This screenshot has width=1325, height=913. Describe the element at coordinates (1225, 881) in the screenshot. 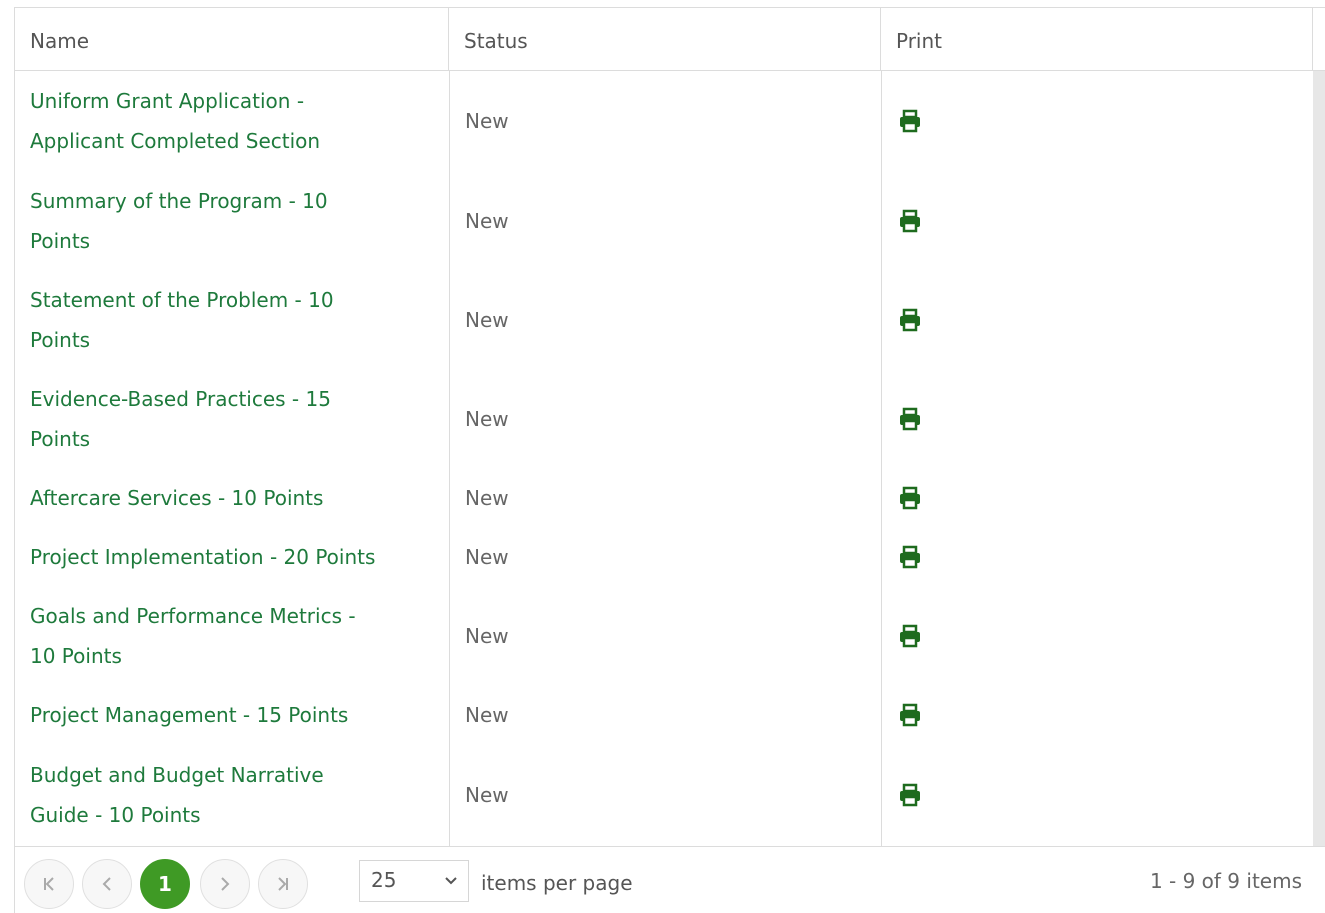

I see `pager-info: 1 - 9 of 9 items` at that location.